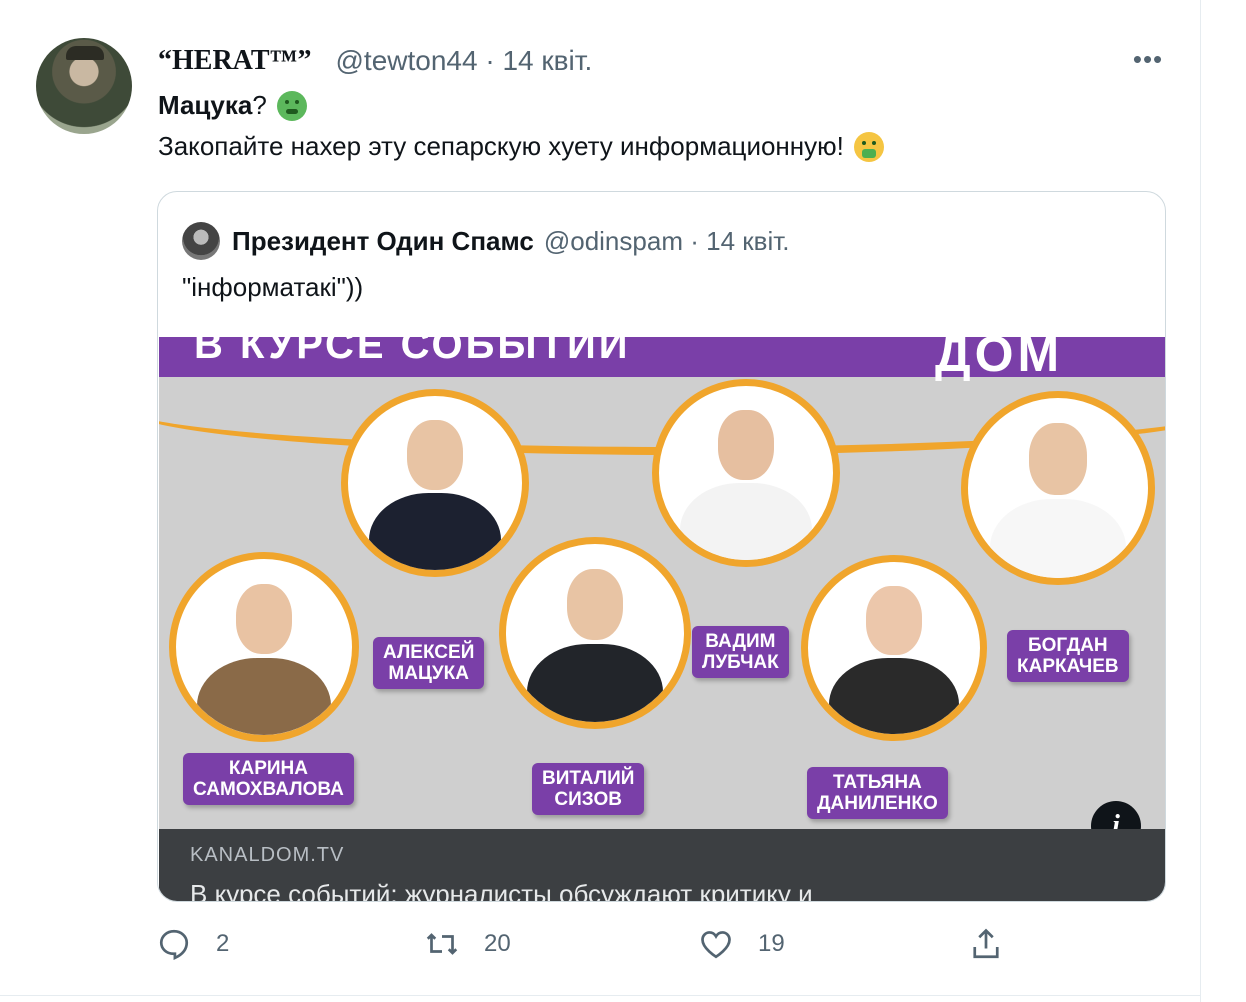  What do you see at coordinates (877, 782) in the screenshot?
I see `label-line: ТАТЬЯНА` at bounding box center [877, 782].